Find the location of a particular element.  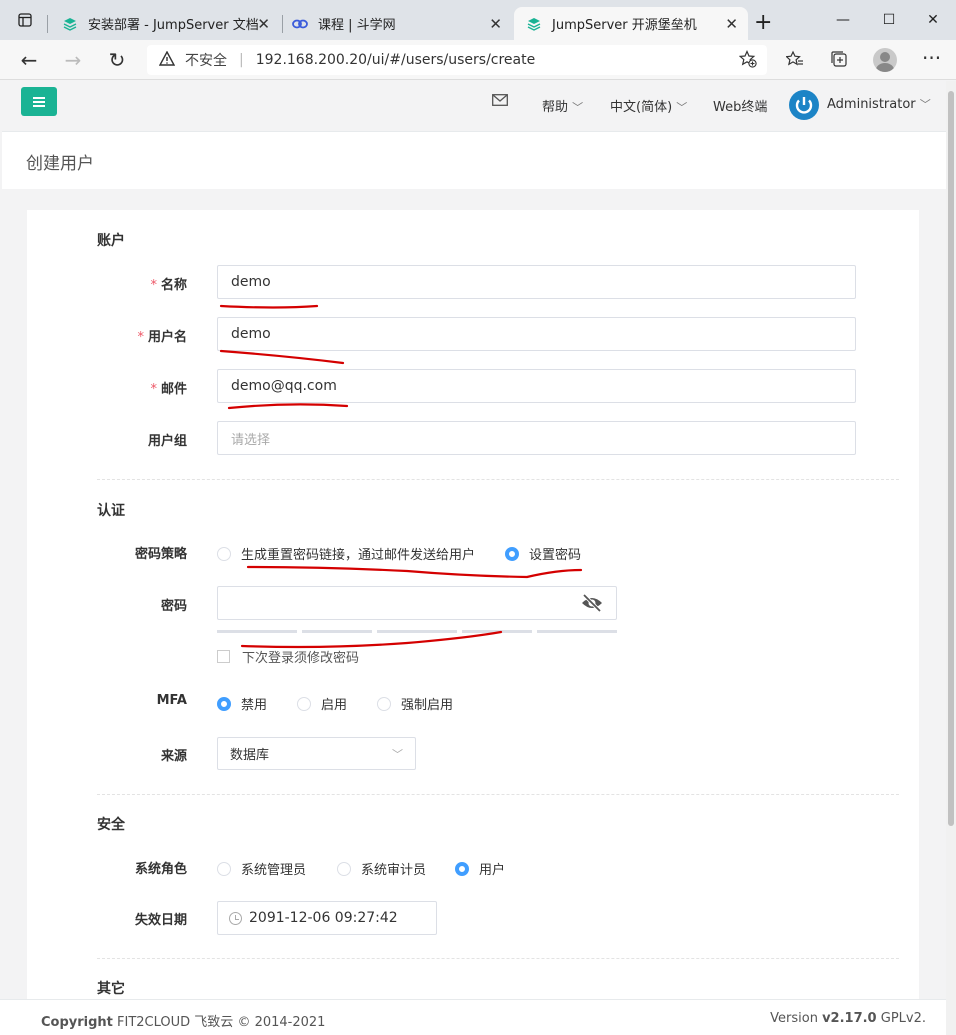

more-icon: ··· is located at coordinates (931, 58).